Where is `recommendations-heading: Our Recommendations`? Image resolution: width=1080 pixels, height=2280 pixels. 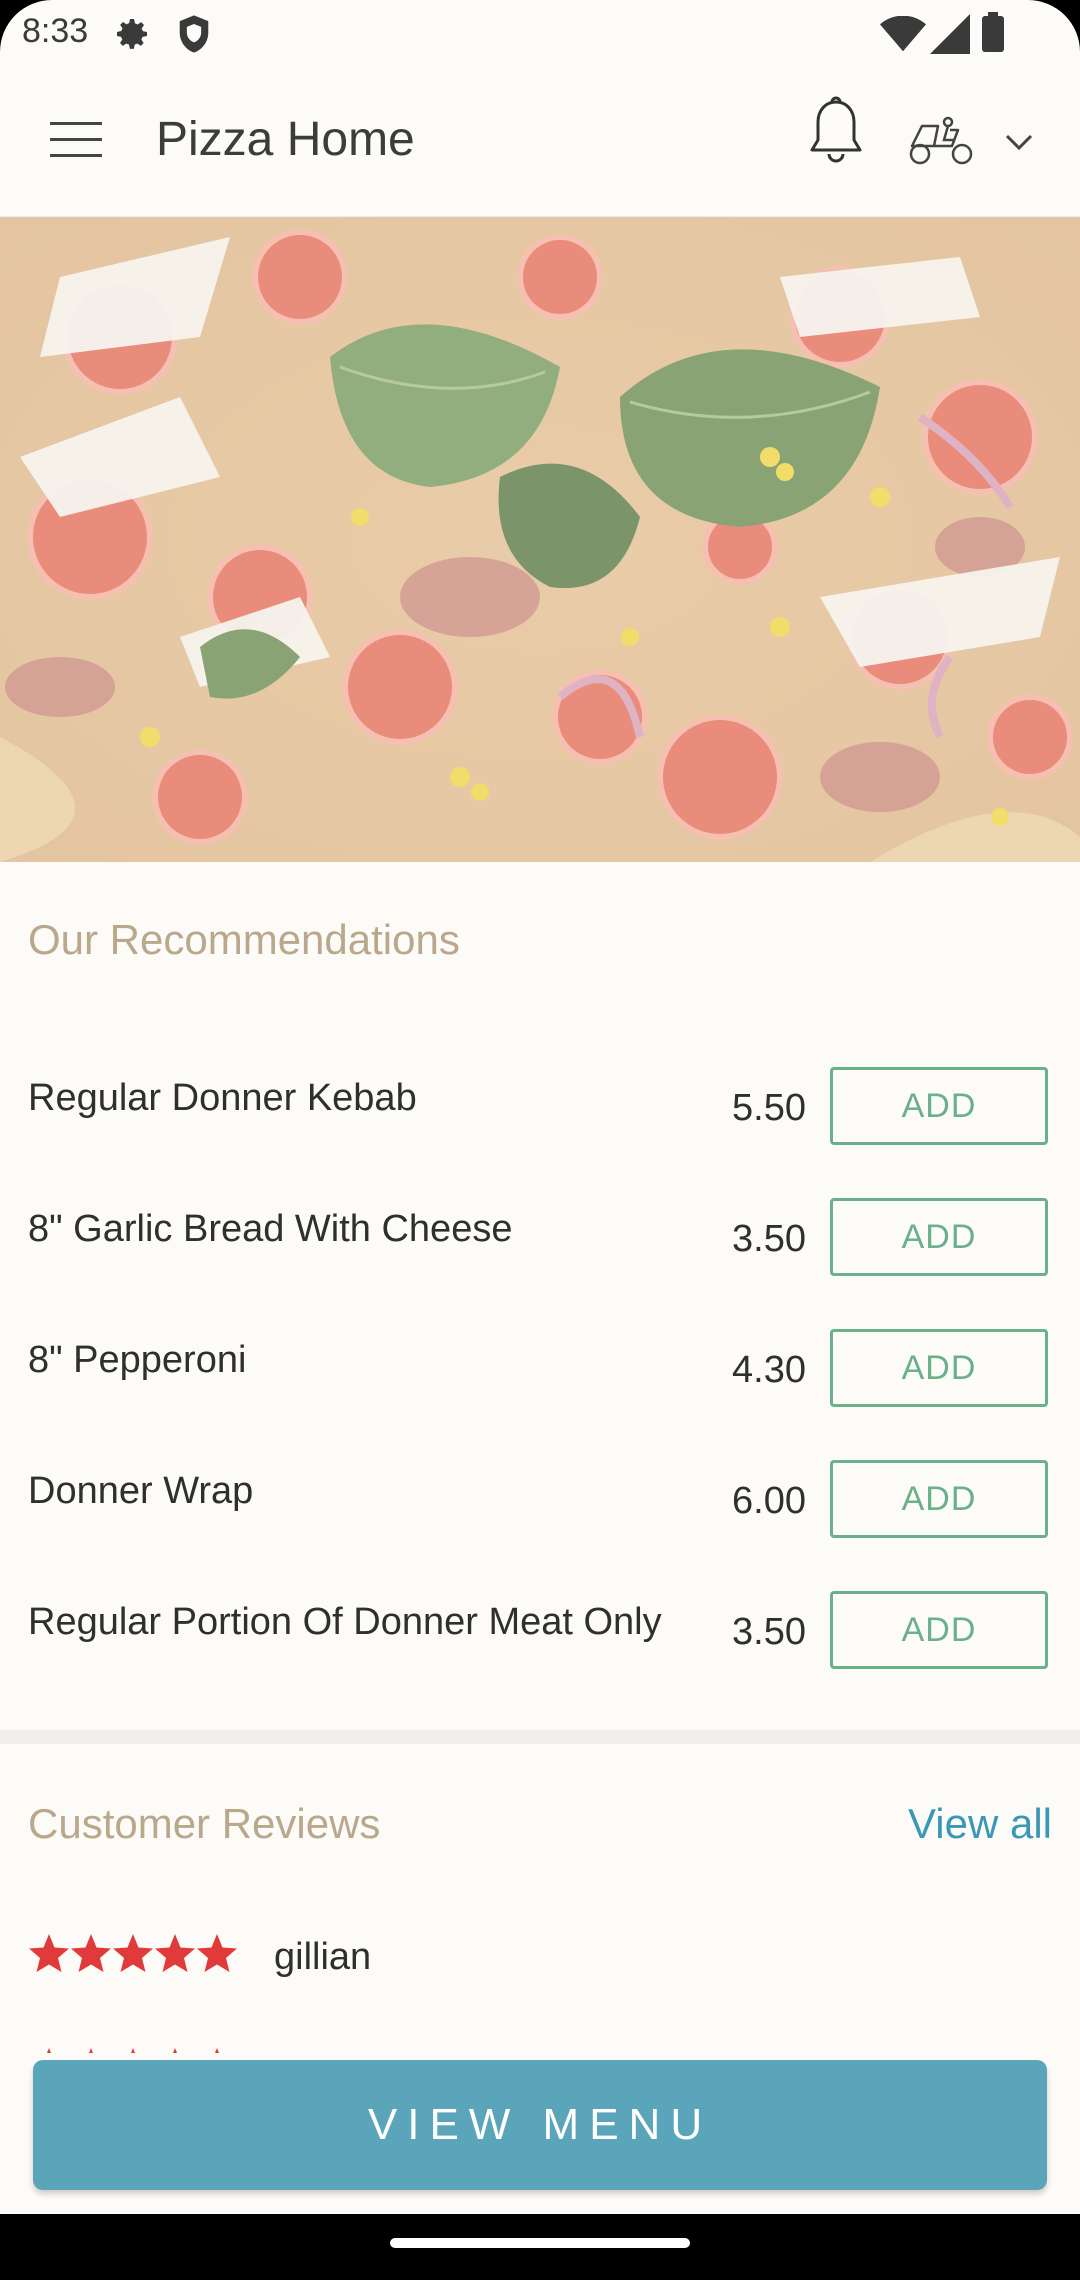
recommendations-heading: Our Recommendations is located at coordinates (244, 939).